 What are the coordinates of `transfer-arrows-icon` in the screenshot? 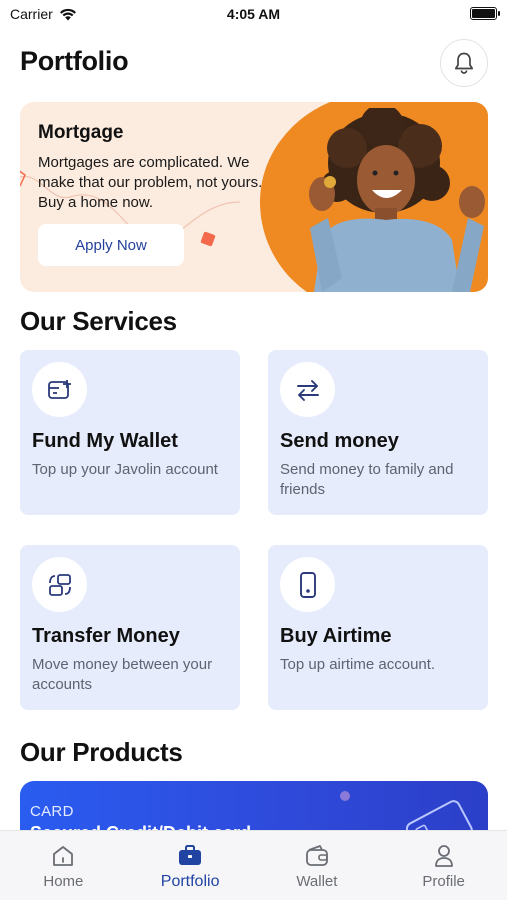 It's located at (307, 389).